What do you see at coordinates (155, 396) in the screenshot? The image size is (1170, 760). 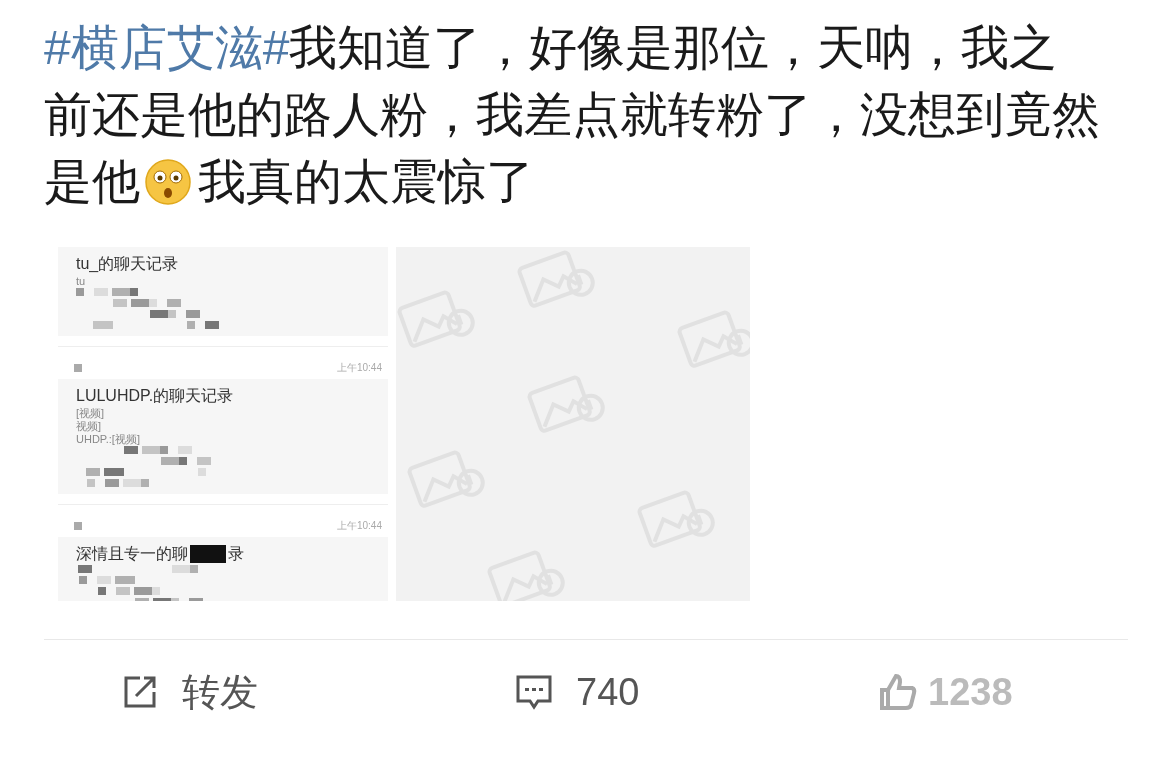 I see `card-title: LULUHDP.的聊天记录` at bounding box center [155, 396].